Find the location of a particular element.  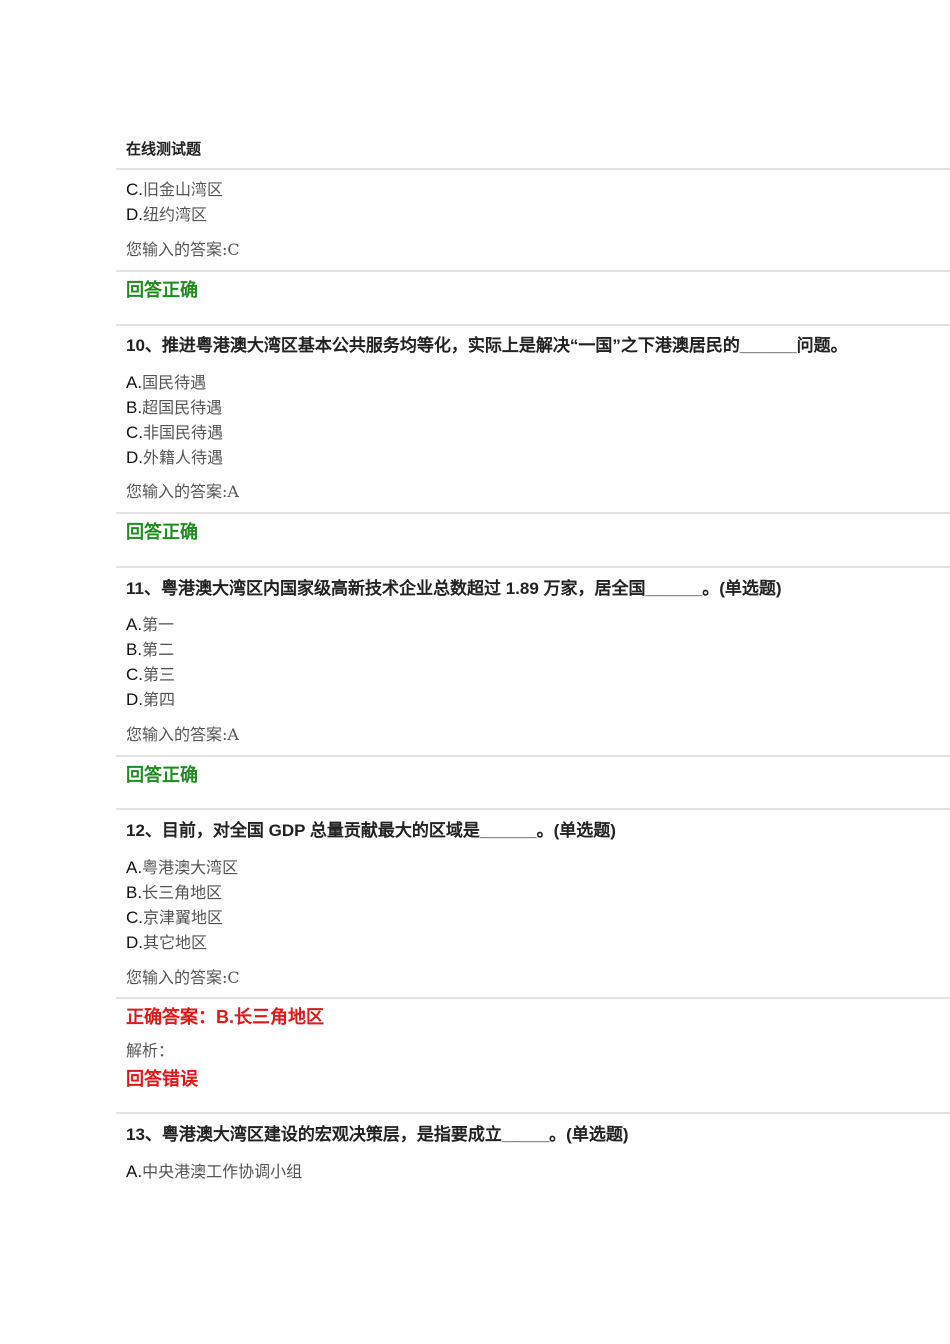

option-c: C.非国民待遇 is located at coordinates (174, 433).